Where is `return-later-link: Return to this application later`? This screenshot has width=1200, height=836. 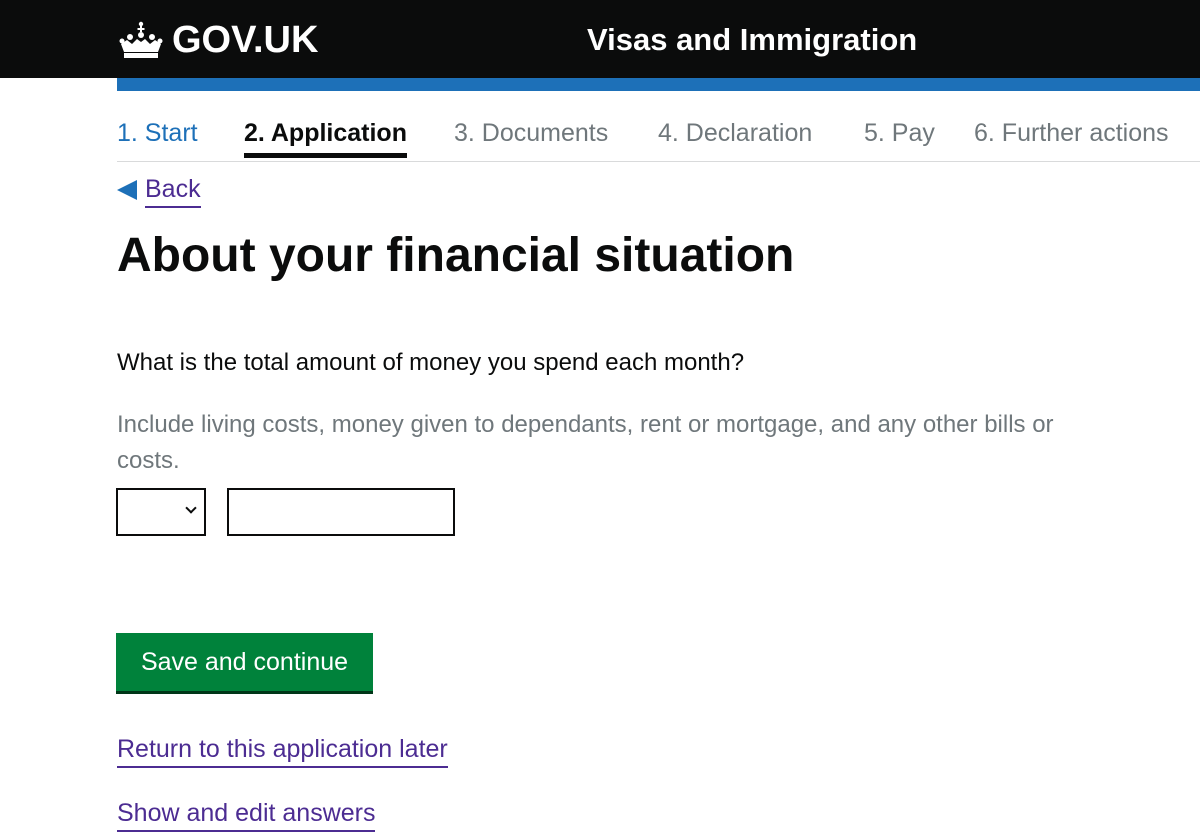 return-later-link: Return to this application later is located at coordinates (282, 750).